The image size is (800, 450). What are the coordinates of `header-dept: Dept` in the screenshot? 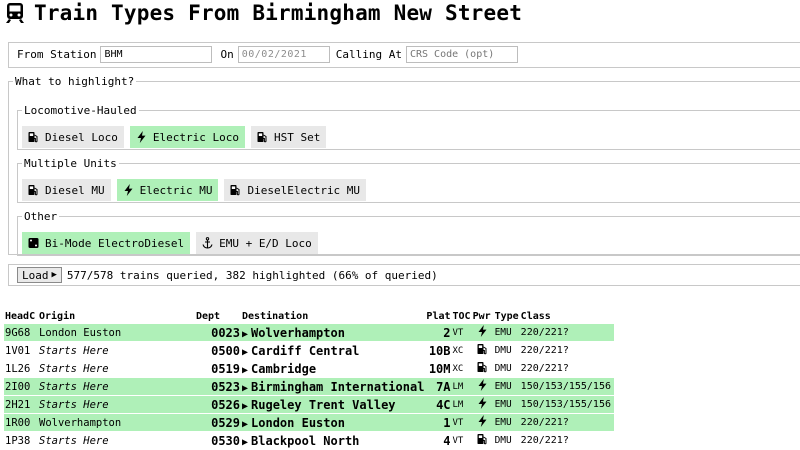 It's located at (218, 316).